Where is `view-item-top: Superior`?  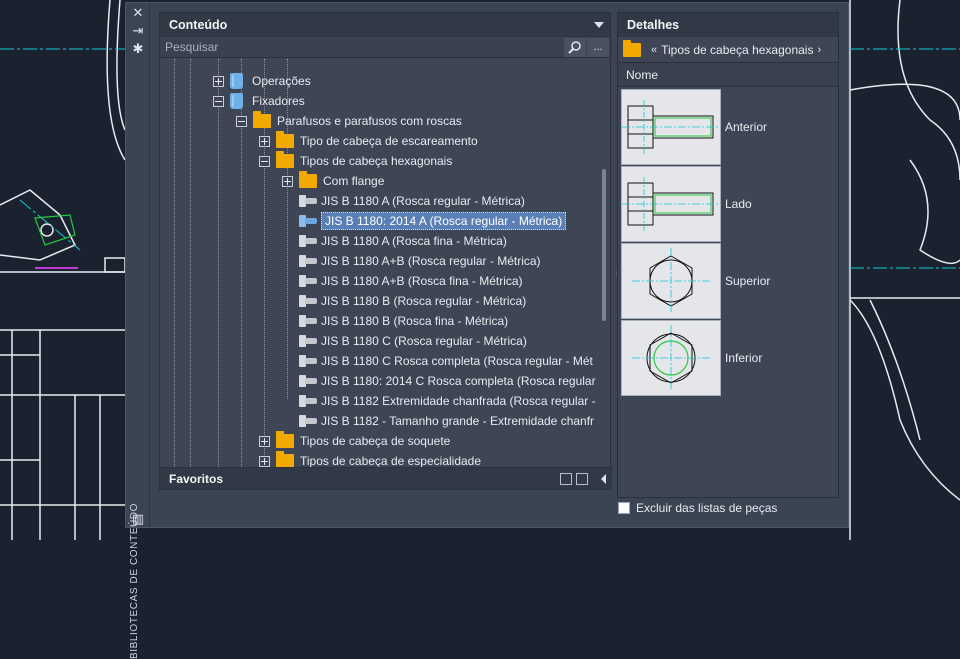
view-item-top: Superior is located at coordinates (730, 281).